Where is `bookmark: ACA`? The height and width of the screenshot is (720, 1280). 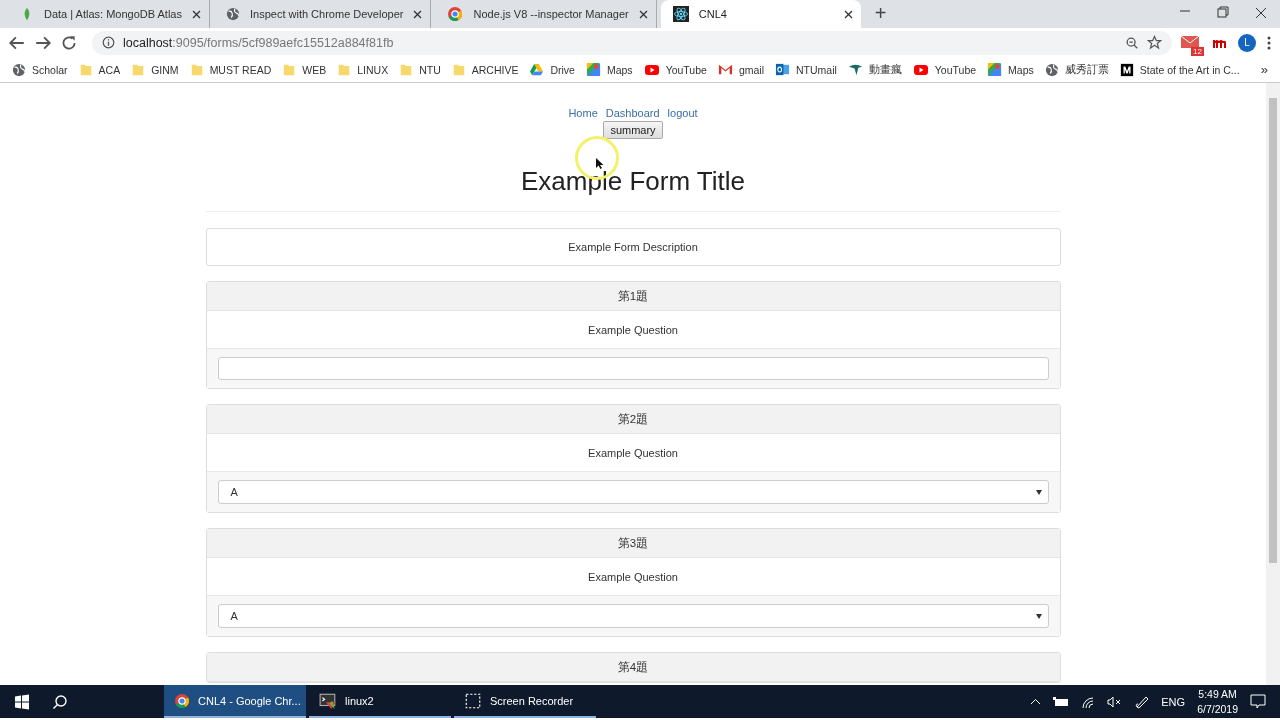 bookmark: ACA is located at coordinates (99, 69).